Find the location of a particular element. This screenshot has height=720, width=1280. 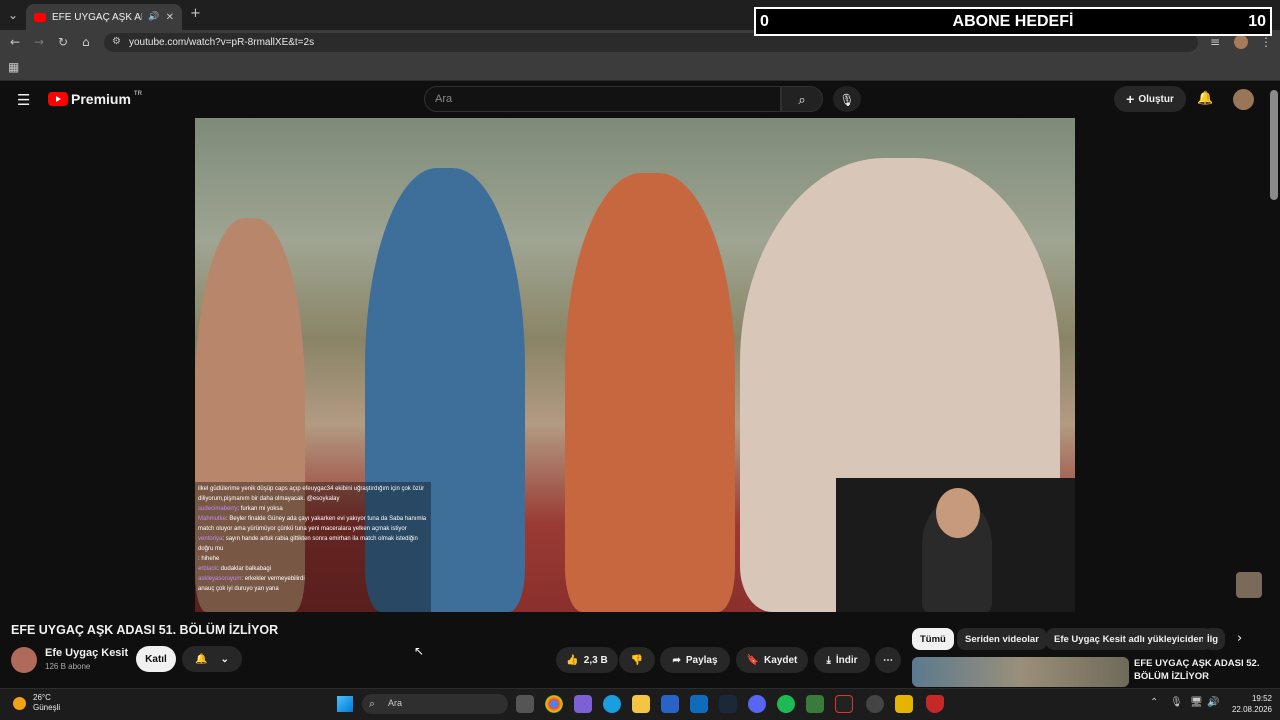

join-label: Katıl is located at coordinates (156, 659).